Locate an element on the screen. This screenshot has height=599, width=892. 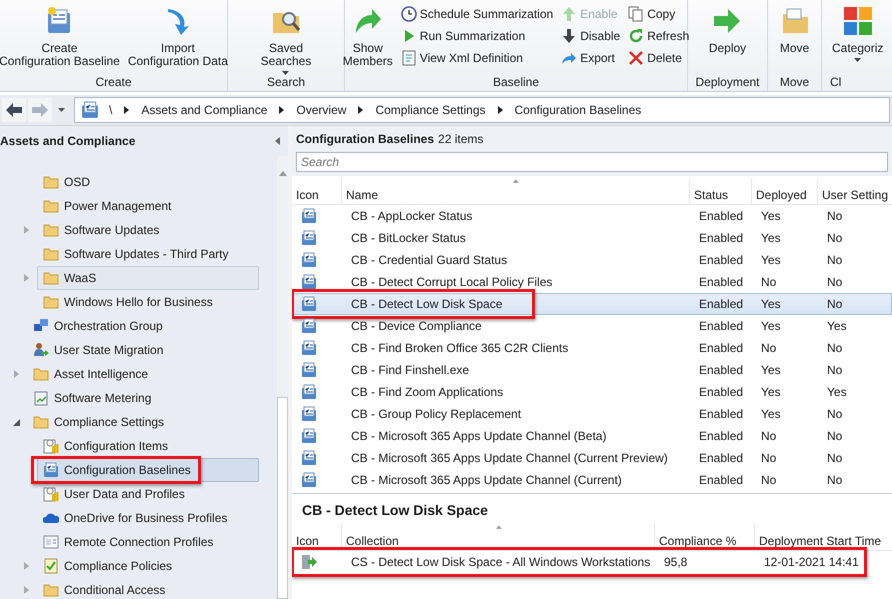
table-cell: CB - Microsoft 365 Apps Update Channel (Current) is located at coordinates (486, 480).